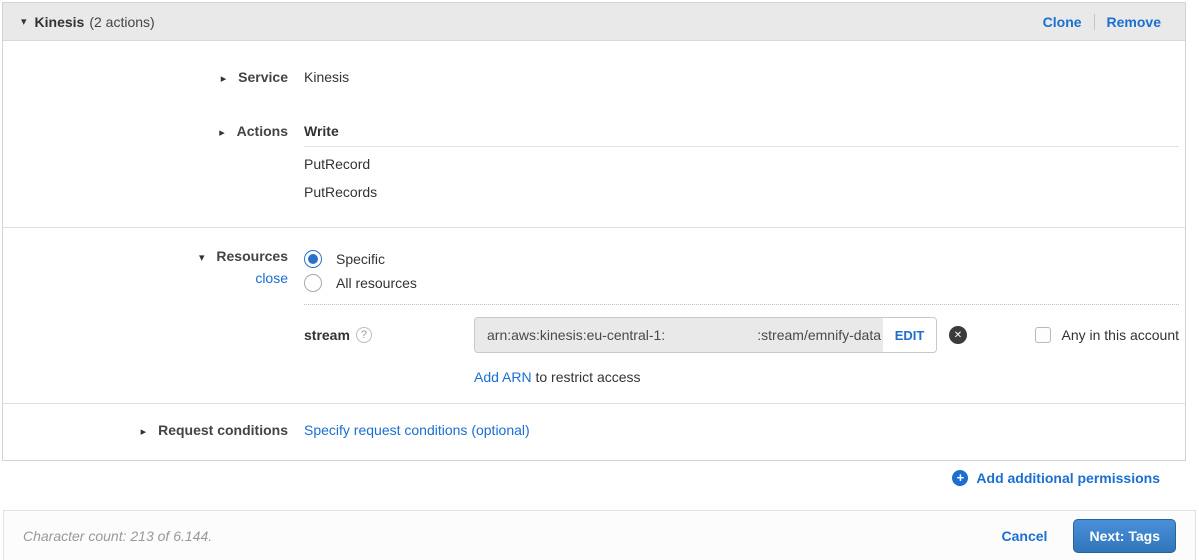 The height and width of the screenshot is (560, 1199). I want to click on request-conditions-value-col: Specify request conditions (optional), so click(741, 430).